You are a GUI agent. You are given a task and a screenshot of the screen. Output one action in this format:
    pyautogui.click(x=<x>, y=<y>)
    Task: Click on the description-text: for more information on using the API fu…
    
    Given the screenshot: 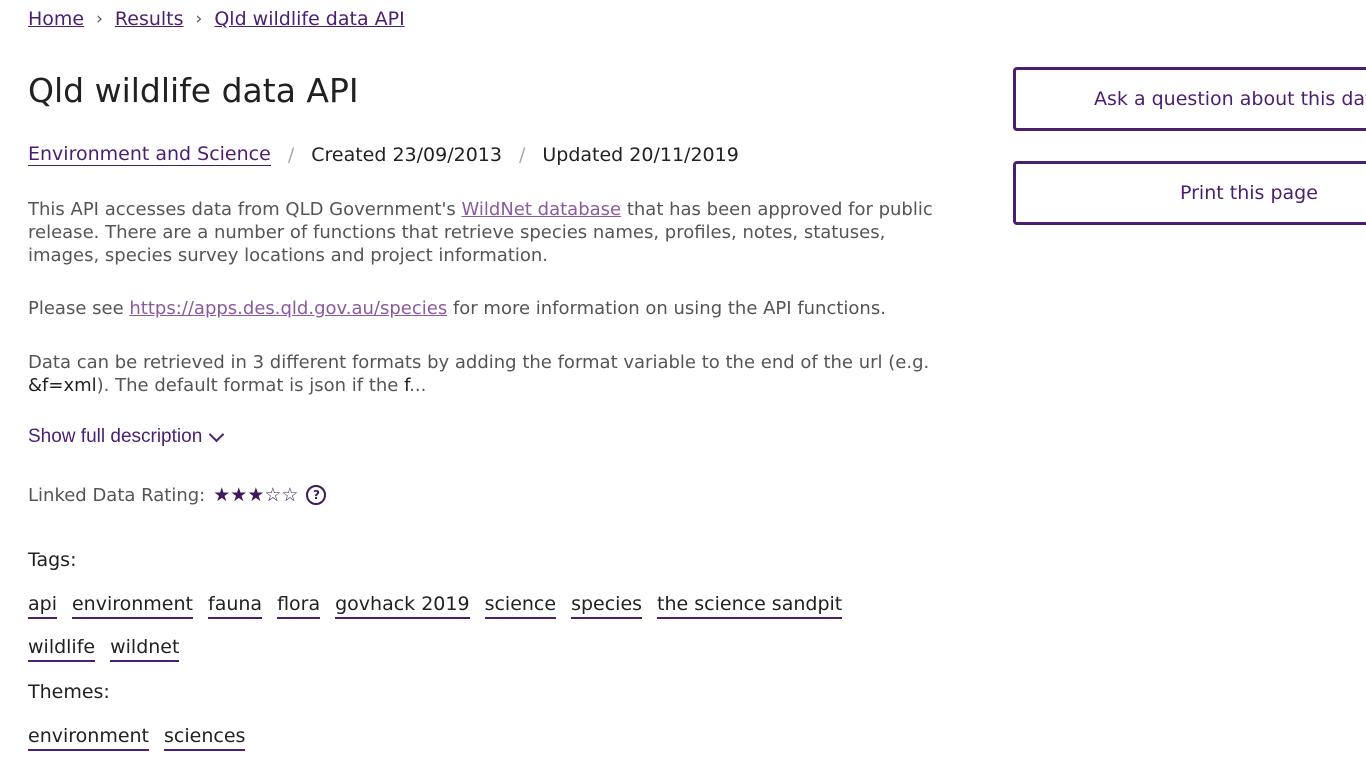 What is the action you would take?
    pyautogui.click(x=666, y=308)
    